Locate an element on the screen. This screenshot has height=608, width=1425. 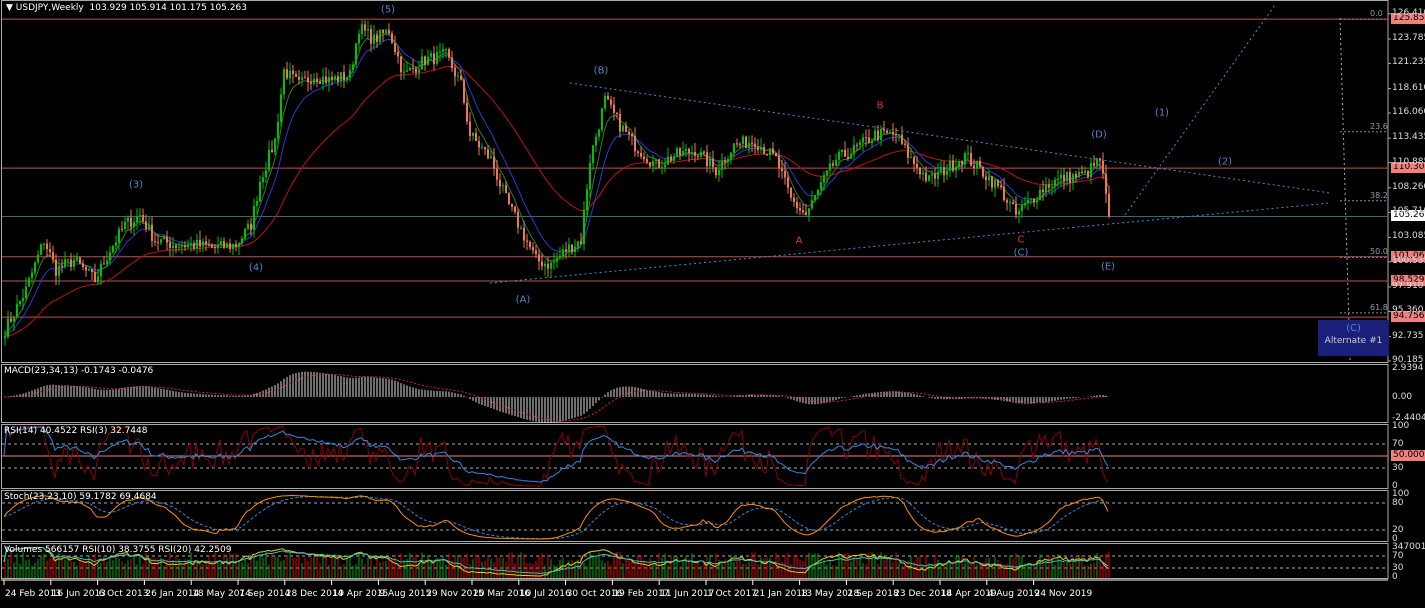
sub-axis-label: 2.9394 is located at coordinates (1408, 368).